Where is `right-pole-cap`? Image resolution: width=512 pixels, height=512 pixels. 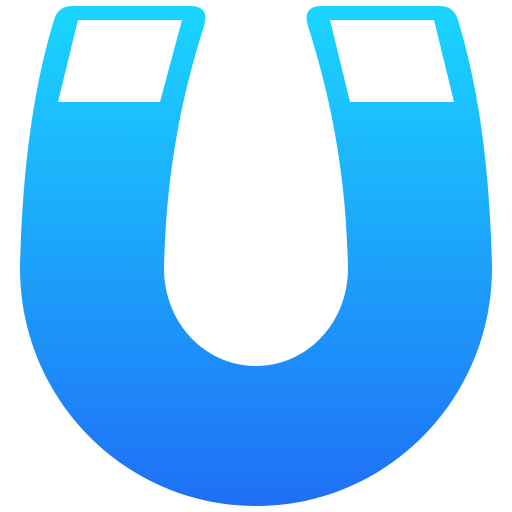 right-pole-cap is located at coordinates (392, 61).